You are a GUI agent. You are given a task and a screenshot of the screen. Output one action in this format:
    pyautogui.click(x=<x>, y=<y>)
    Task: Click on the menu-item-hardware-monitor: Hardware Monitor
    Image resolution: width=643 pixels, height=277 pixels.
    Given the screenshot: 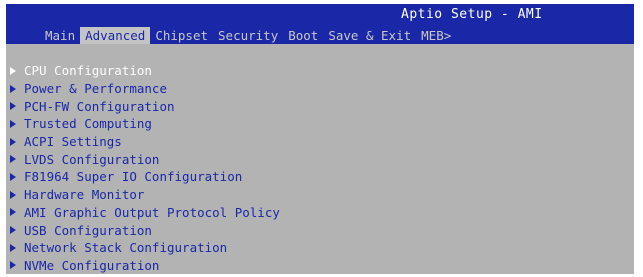 What is the action you would take?
    pyautogui.click(x=320, y=195)
    